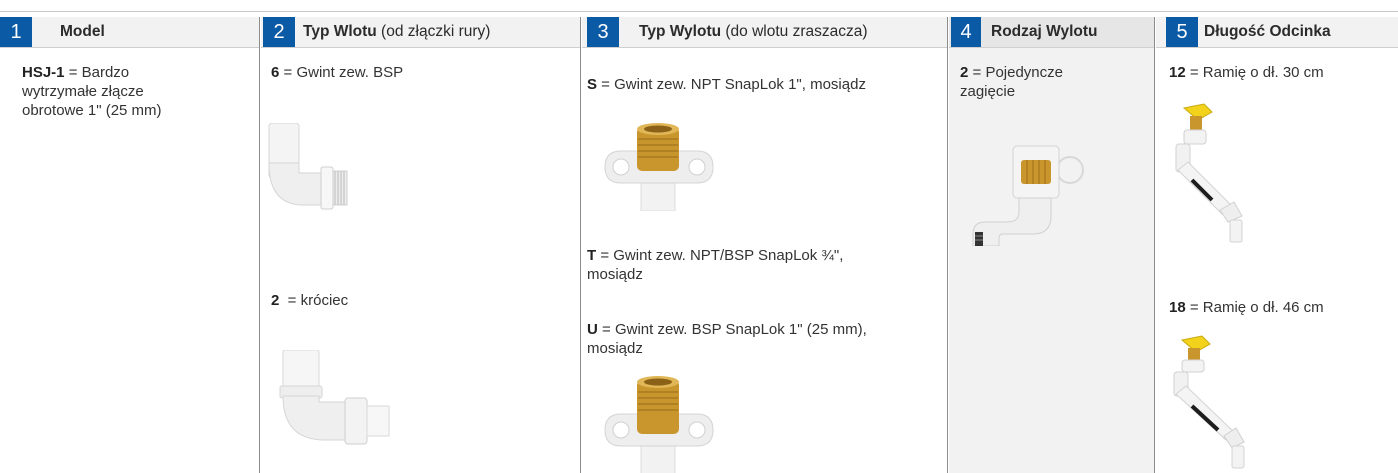  Describe the element at coordinates (1011, 82) in the screenshot. I see `outlet-style-option-2: 2 = Pojedyncze zagięcie` at that location.